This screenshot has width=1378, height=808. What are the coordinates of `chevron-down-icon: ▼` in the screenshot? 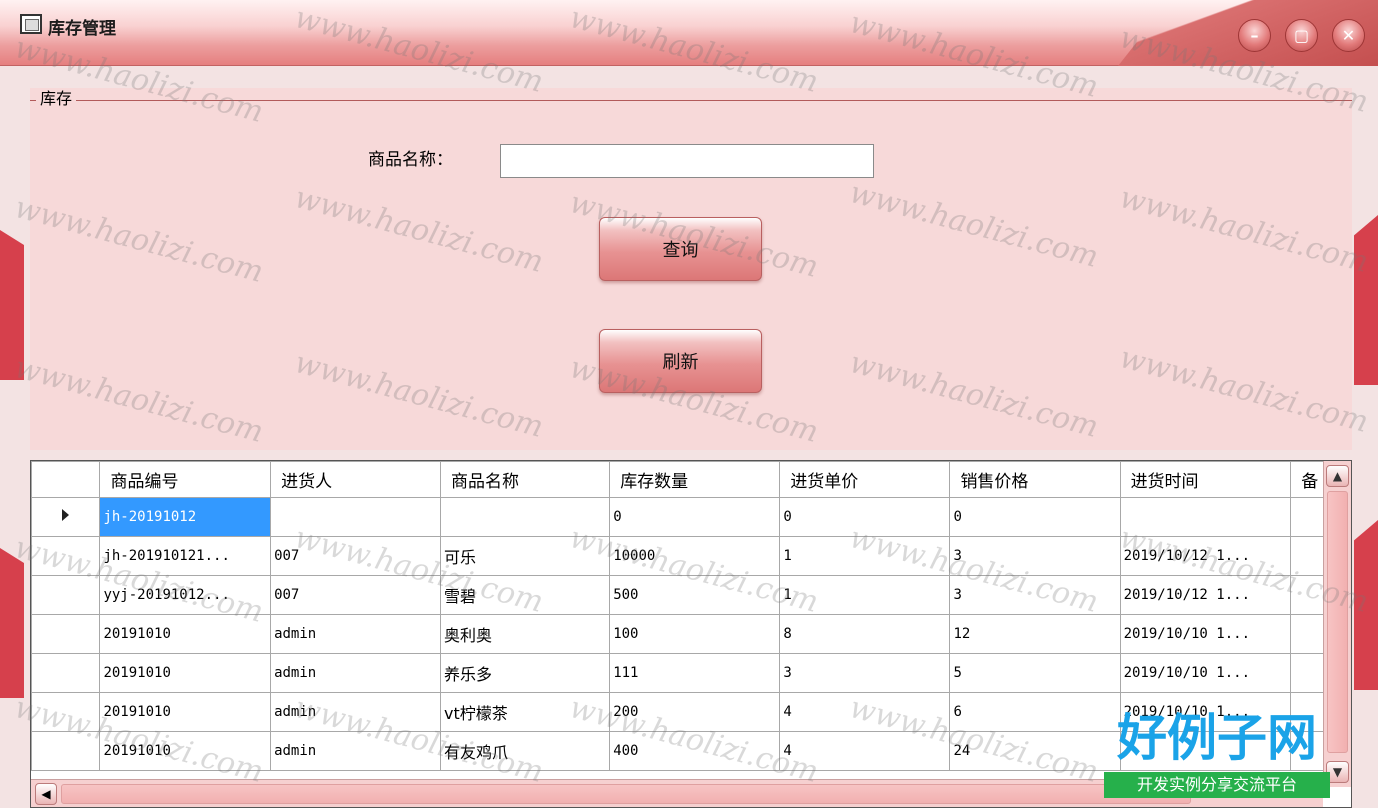 It's located at (1337, 772).